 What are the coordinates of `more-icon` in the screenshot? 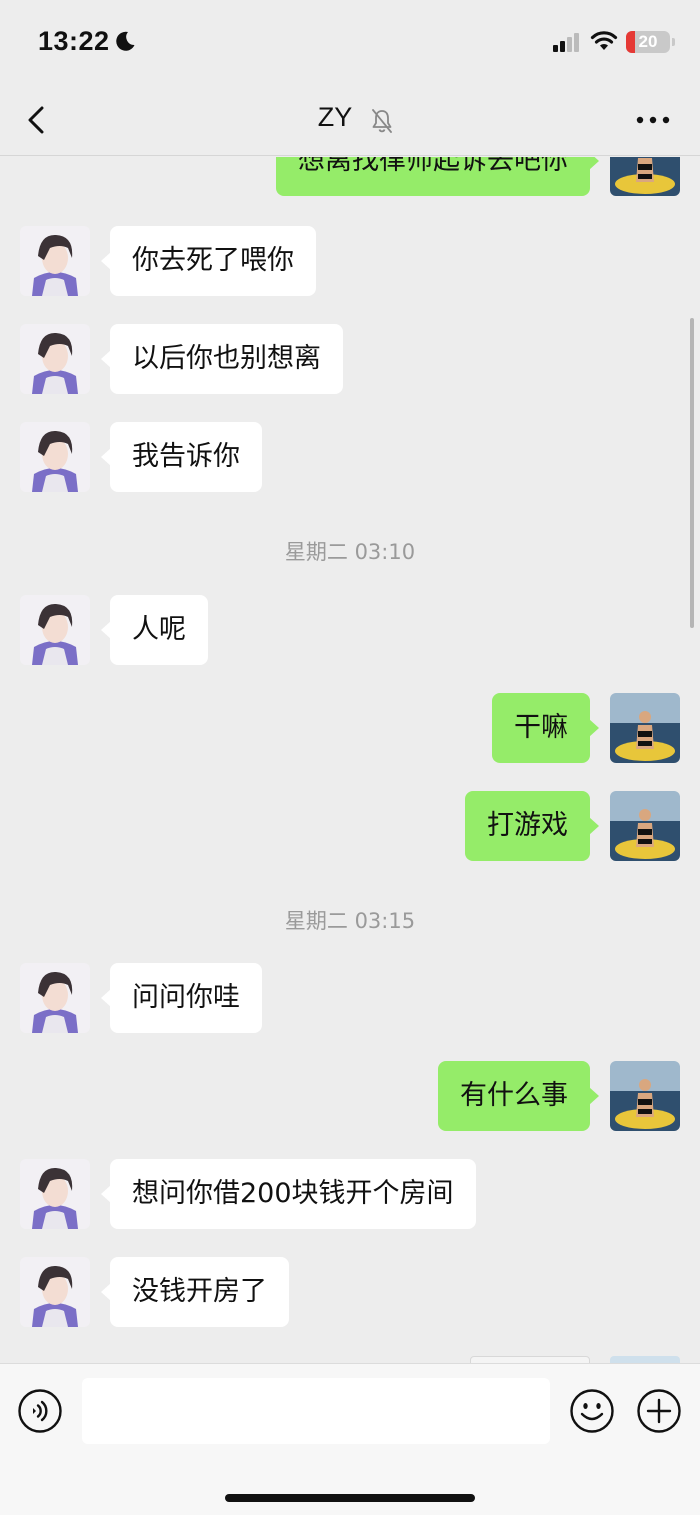 It's located at (654, 120).